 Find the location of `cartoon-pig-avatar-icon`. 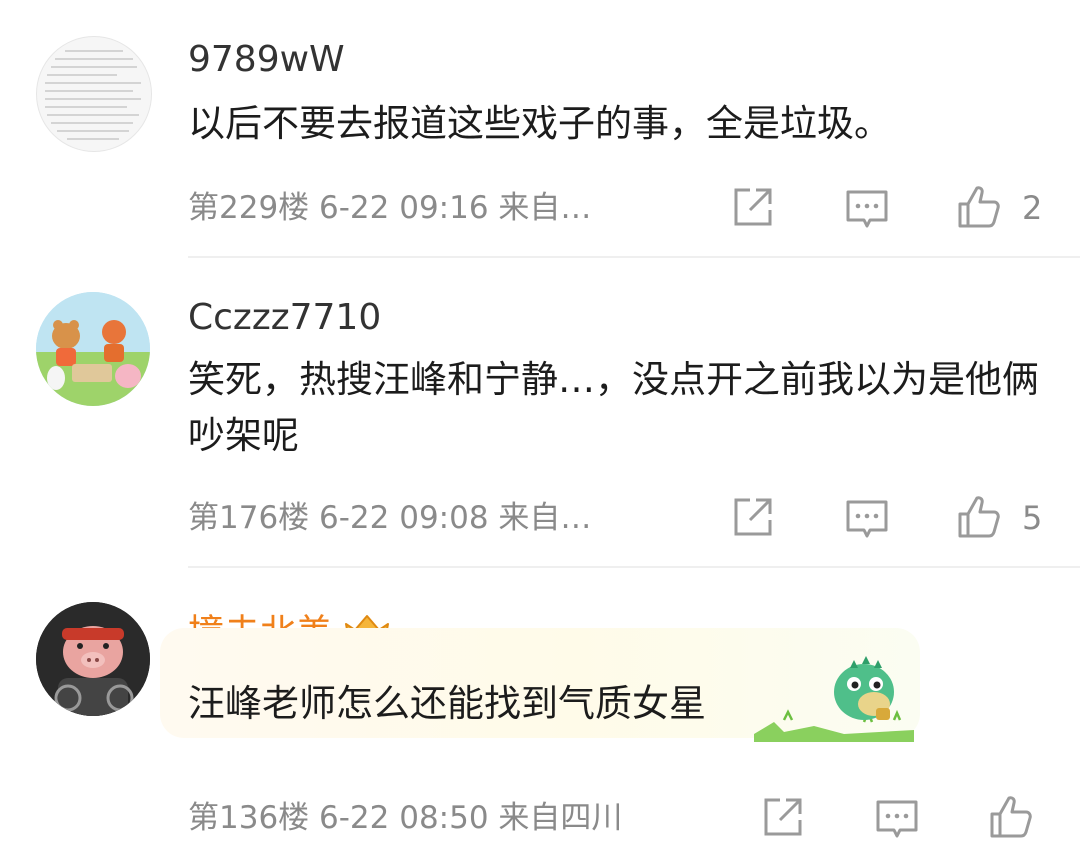

cartoon-pig-avatar-icon is located at coordinates (93, 659).